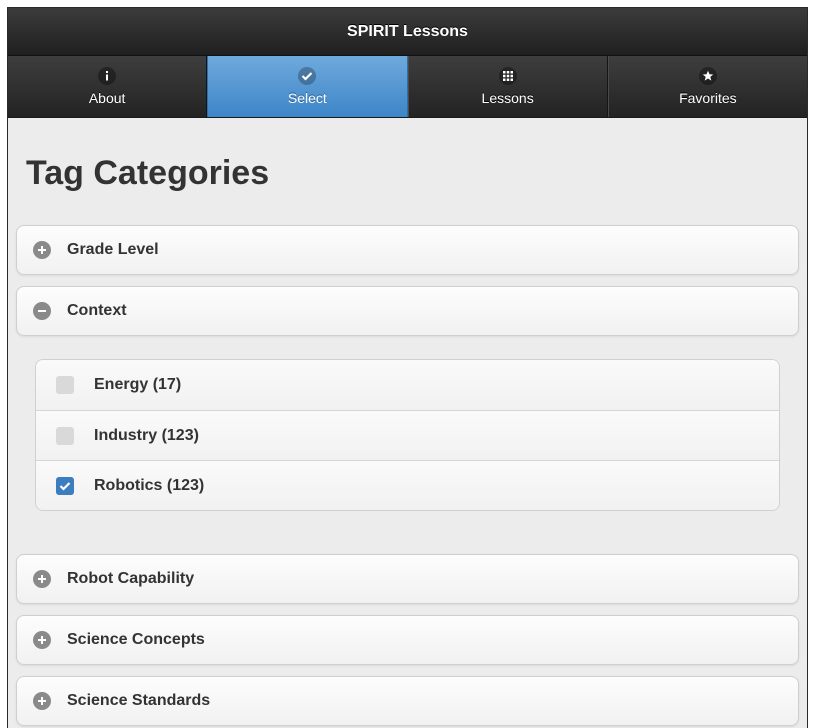  I want to click on category-label: Grade Level, so click(113, 249).